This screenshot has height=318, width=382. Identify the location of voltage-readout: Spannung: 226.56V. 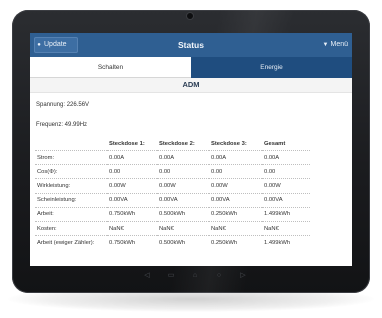
(63, 105).